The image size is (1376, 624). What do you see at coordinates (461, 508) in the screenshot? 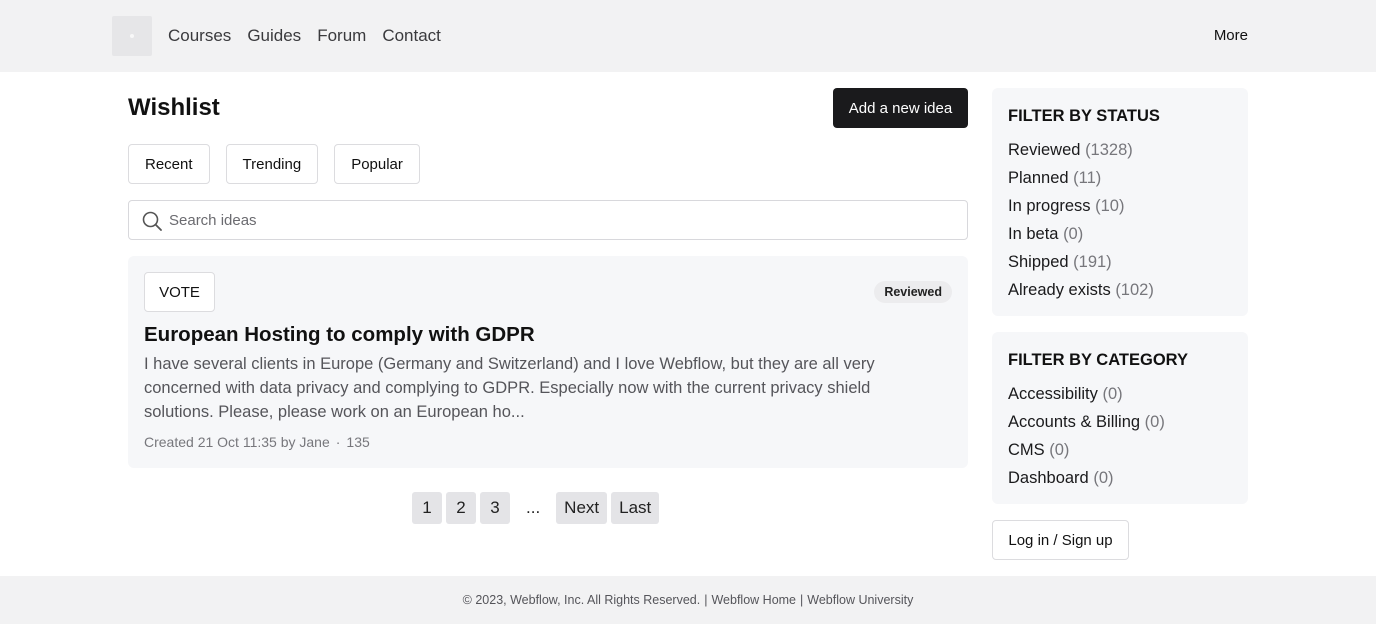
I see `page-2-button: 2` at bounding box center [461, 508].